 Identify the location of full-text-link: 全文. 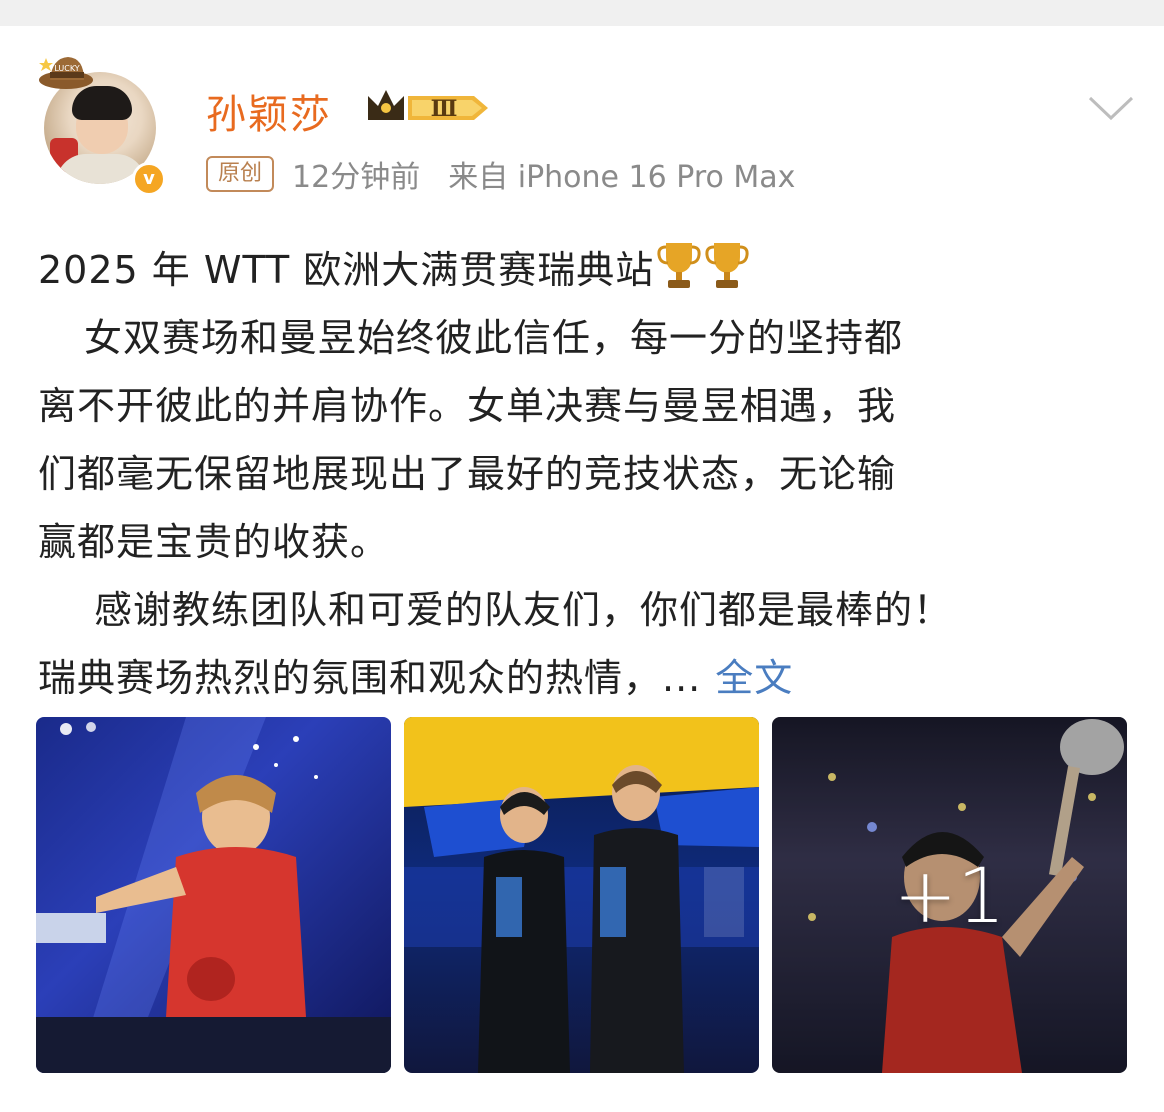
(754, 678).